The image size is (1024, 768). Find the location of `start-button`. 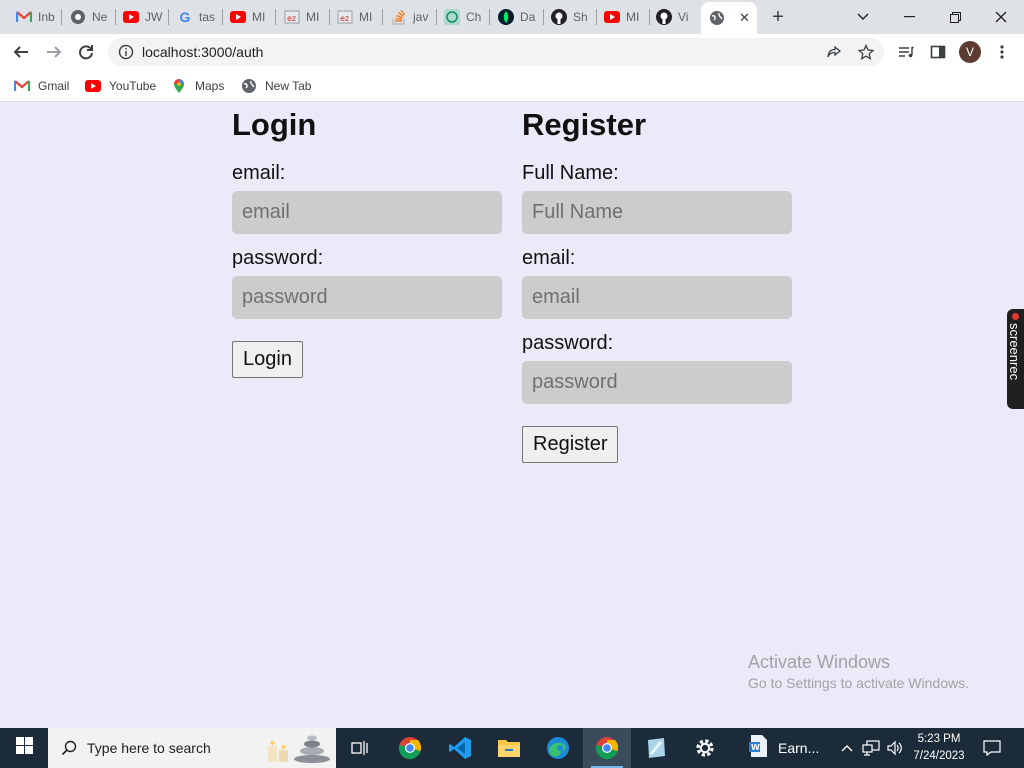

start-button is located at coordinates (24, 748).